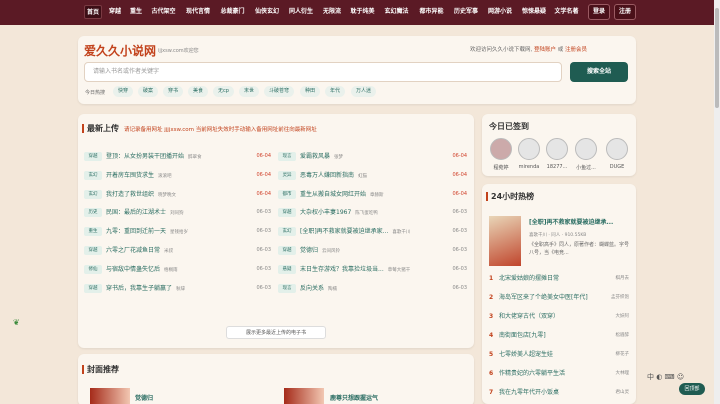 This screenshot has height=404, width=720. What do you see at coordinates (372, 288) in the screenshot?
I see `book-row: 现言 反向关系 陶楠 06-03` at bounding box center [372, 288].